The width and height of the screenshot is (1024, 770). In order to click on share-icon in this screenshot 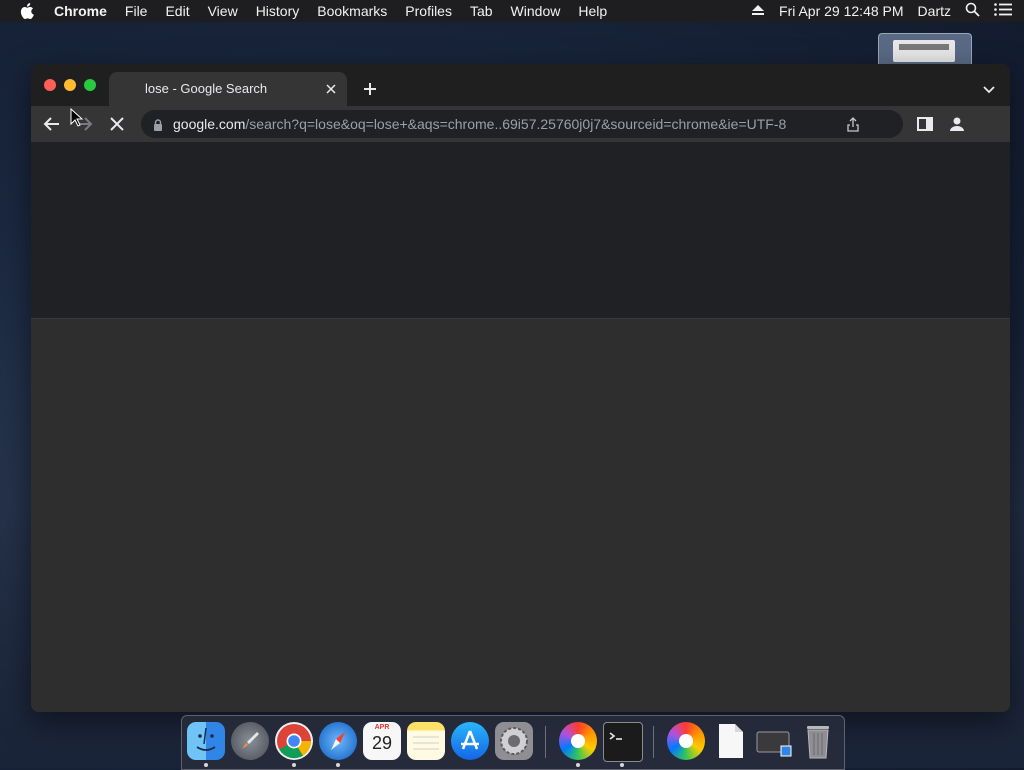, I will do `click(853, 124)`.